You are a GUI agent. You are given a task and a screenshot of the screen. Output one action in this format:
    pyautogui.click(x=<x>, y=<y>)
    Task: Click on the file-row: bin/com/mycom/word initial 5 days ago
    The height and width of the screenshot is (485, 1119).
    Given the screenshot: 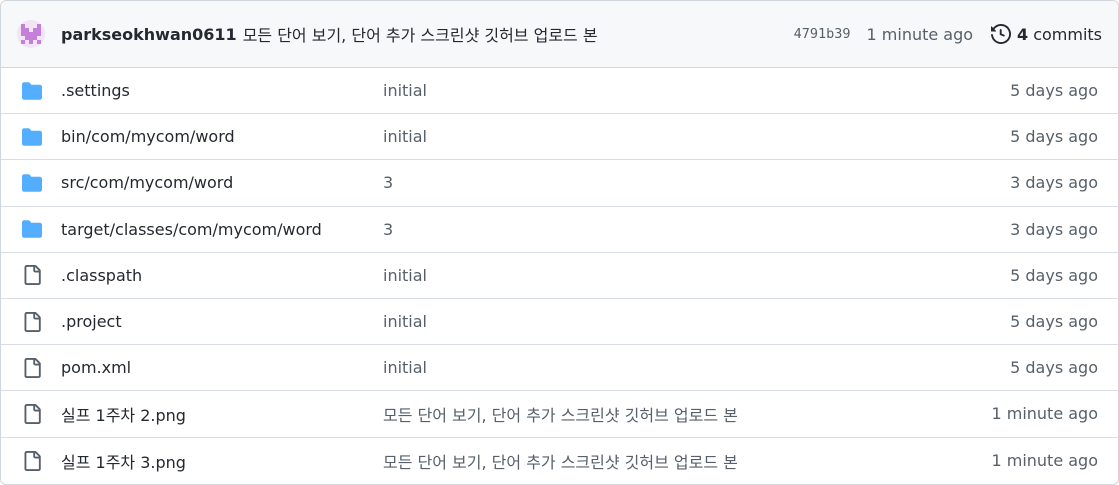 What is the action you would take?
    pyautogui.click(x=559, y=137)
    